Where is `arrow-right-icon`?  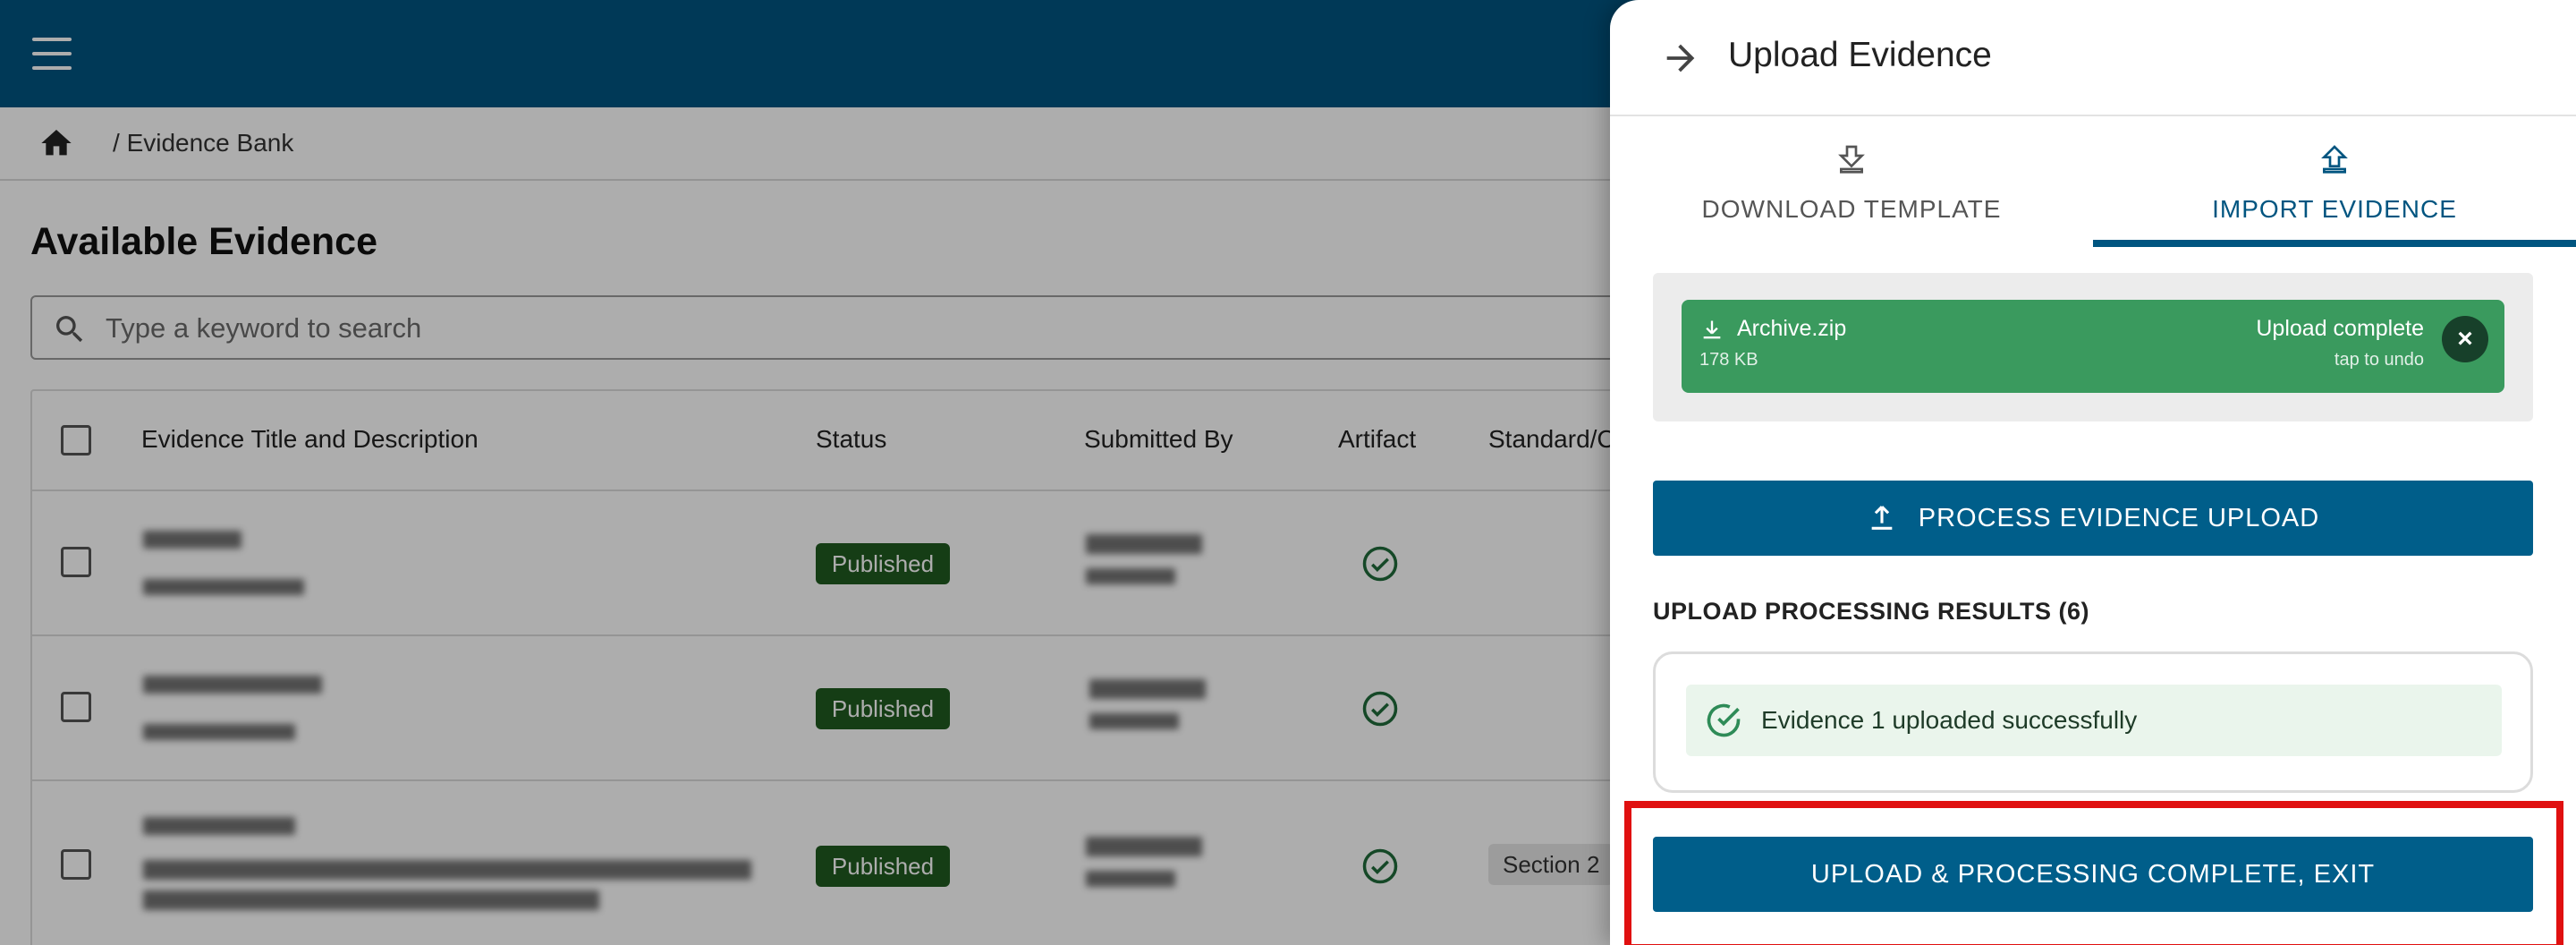
arrow-right-icon is located at coordinates (1680, 58).